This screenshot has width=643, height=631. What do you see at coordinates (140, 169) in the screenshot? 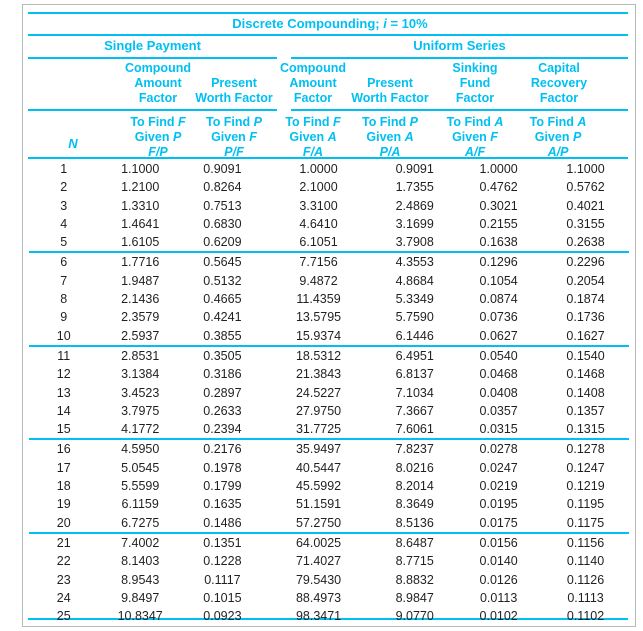
I see `cell-fp: 1.1000` at bounding box center [140, 169].